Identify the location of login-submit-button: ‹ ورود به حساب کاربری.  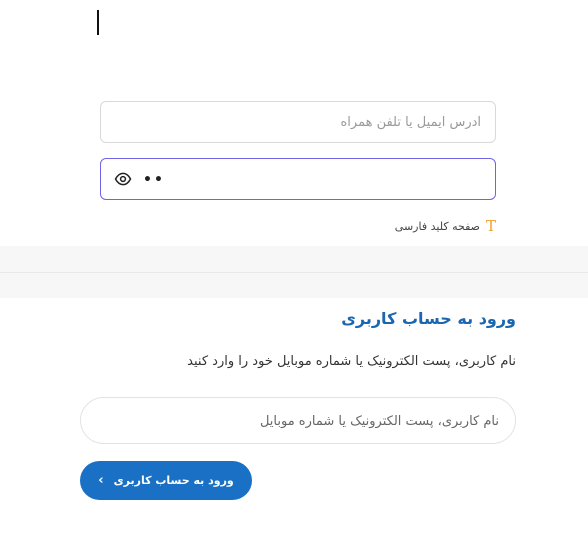
(166, 480).